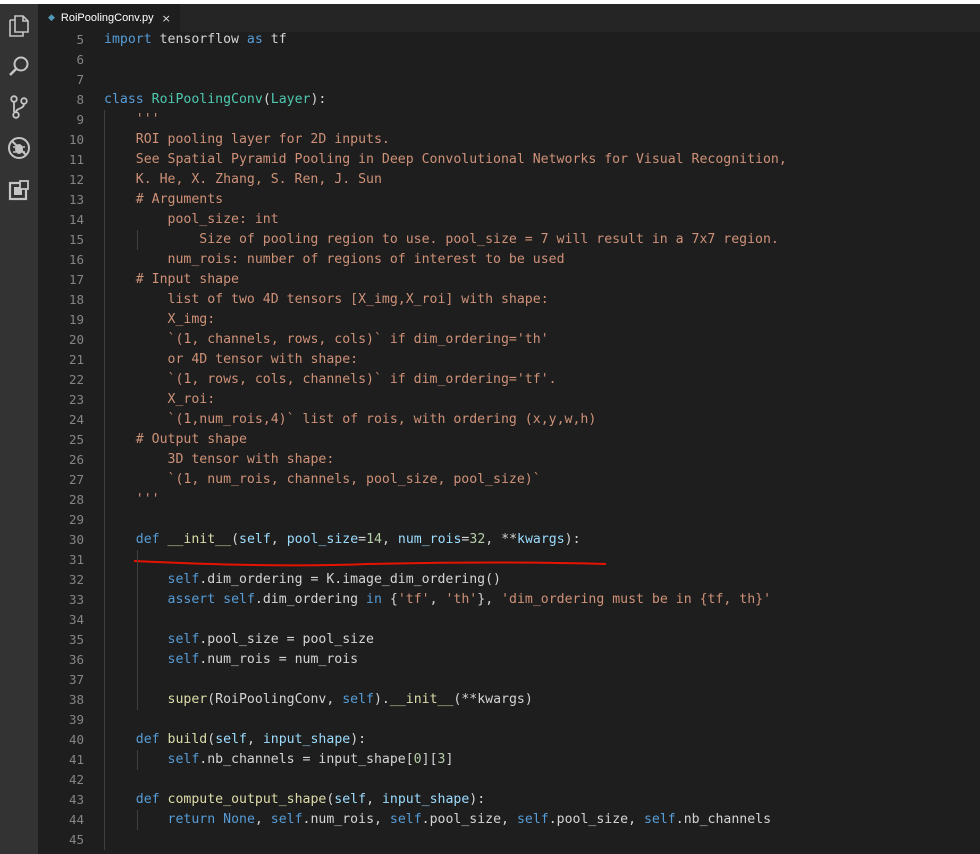  Describe the element at coordinates (187, 699) in the screenshot. I see `code-token: super` at that location.